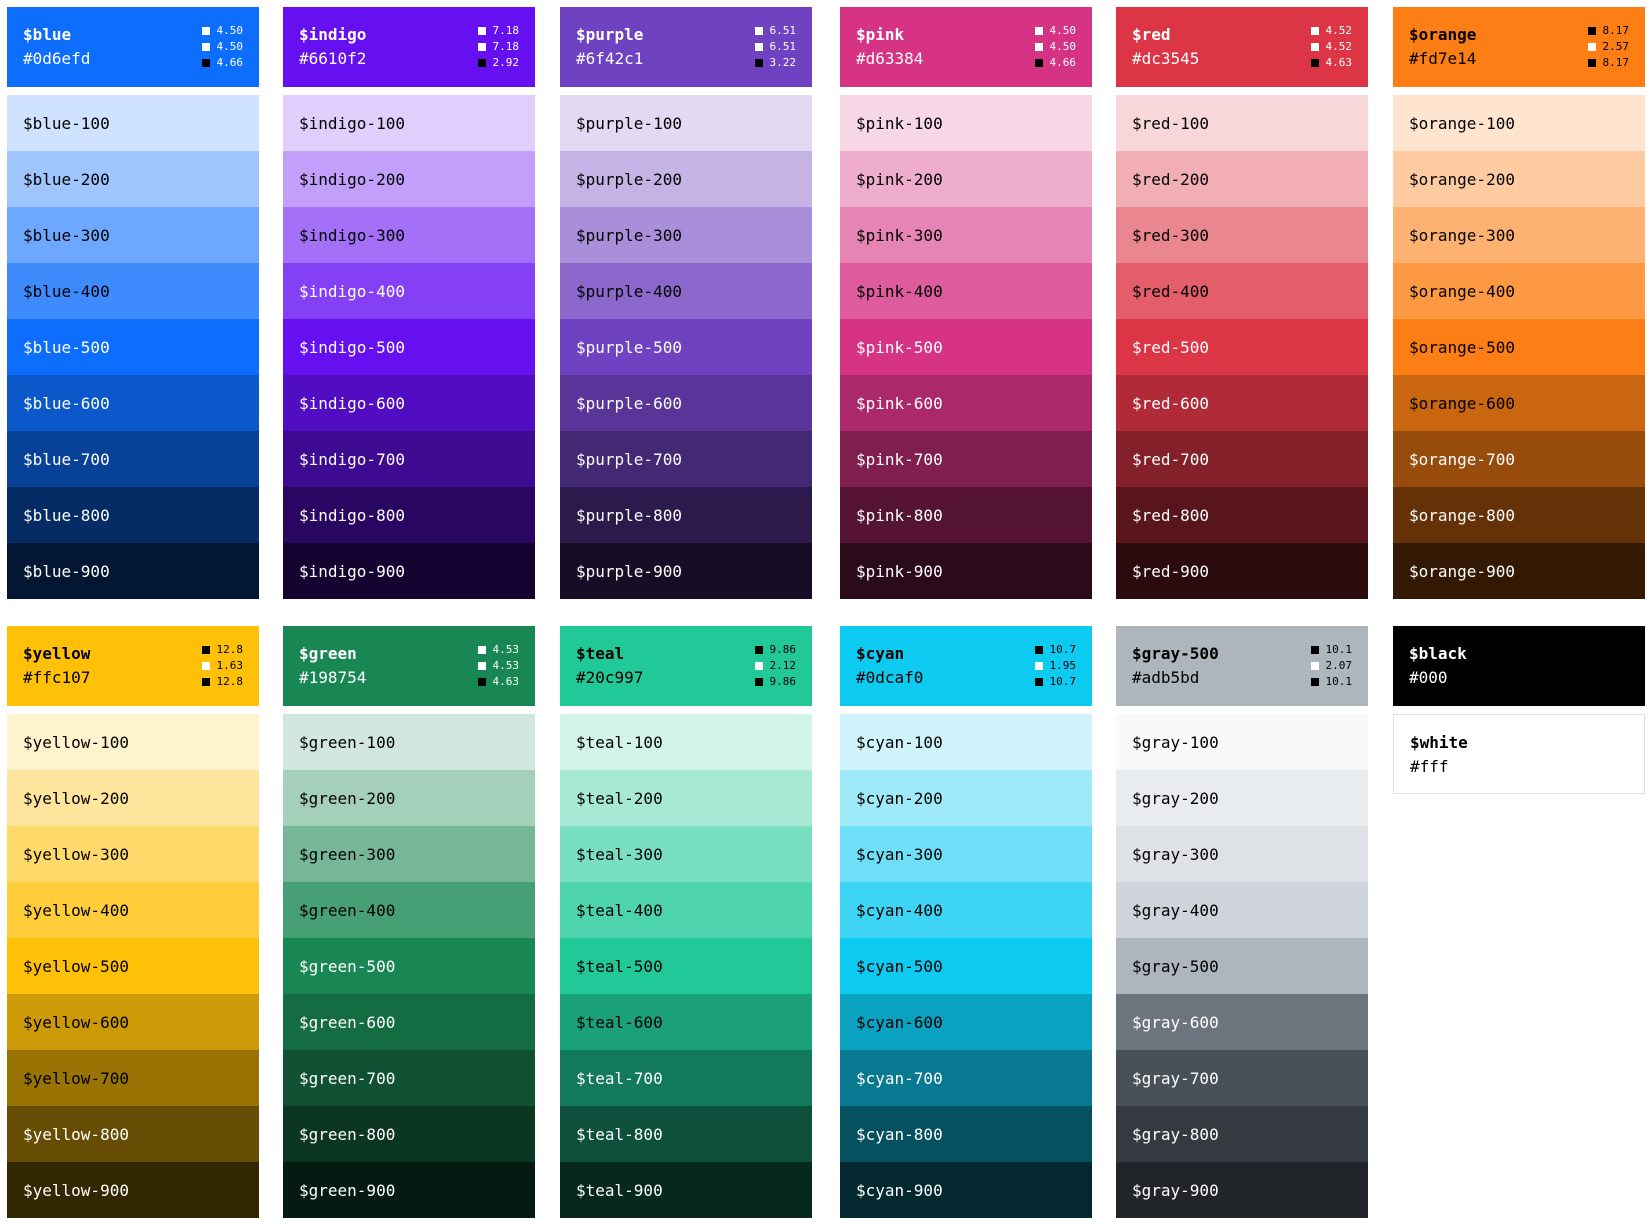 The width and height of the screenshot is (1651, 1224). I want to click on shade-blue-700: $blue-700, so click(133, 459).